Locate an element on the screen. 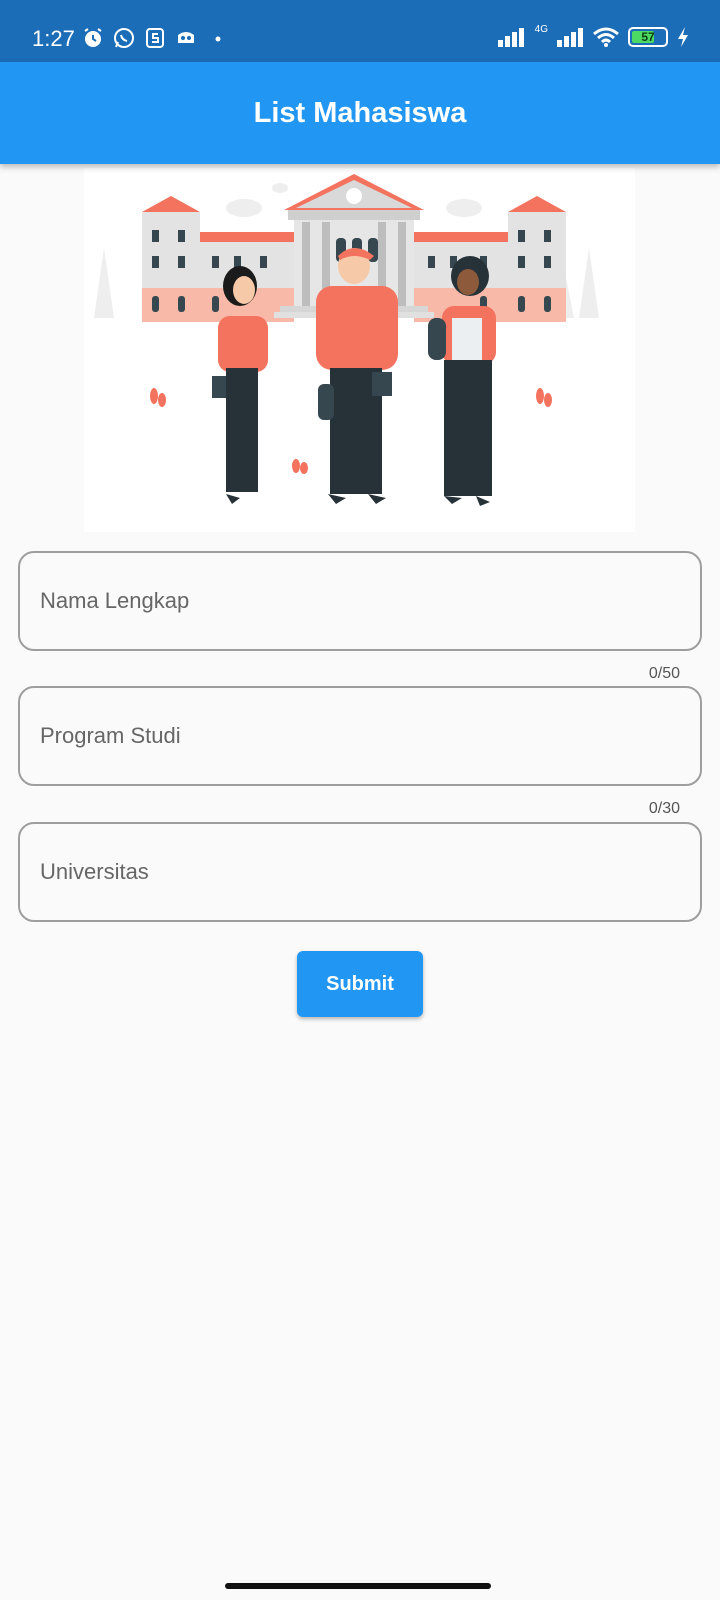  wifi-icon is located at coordinates (606, 37).